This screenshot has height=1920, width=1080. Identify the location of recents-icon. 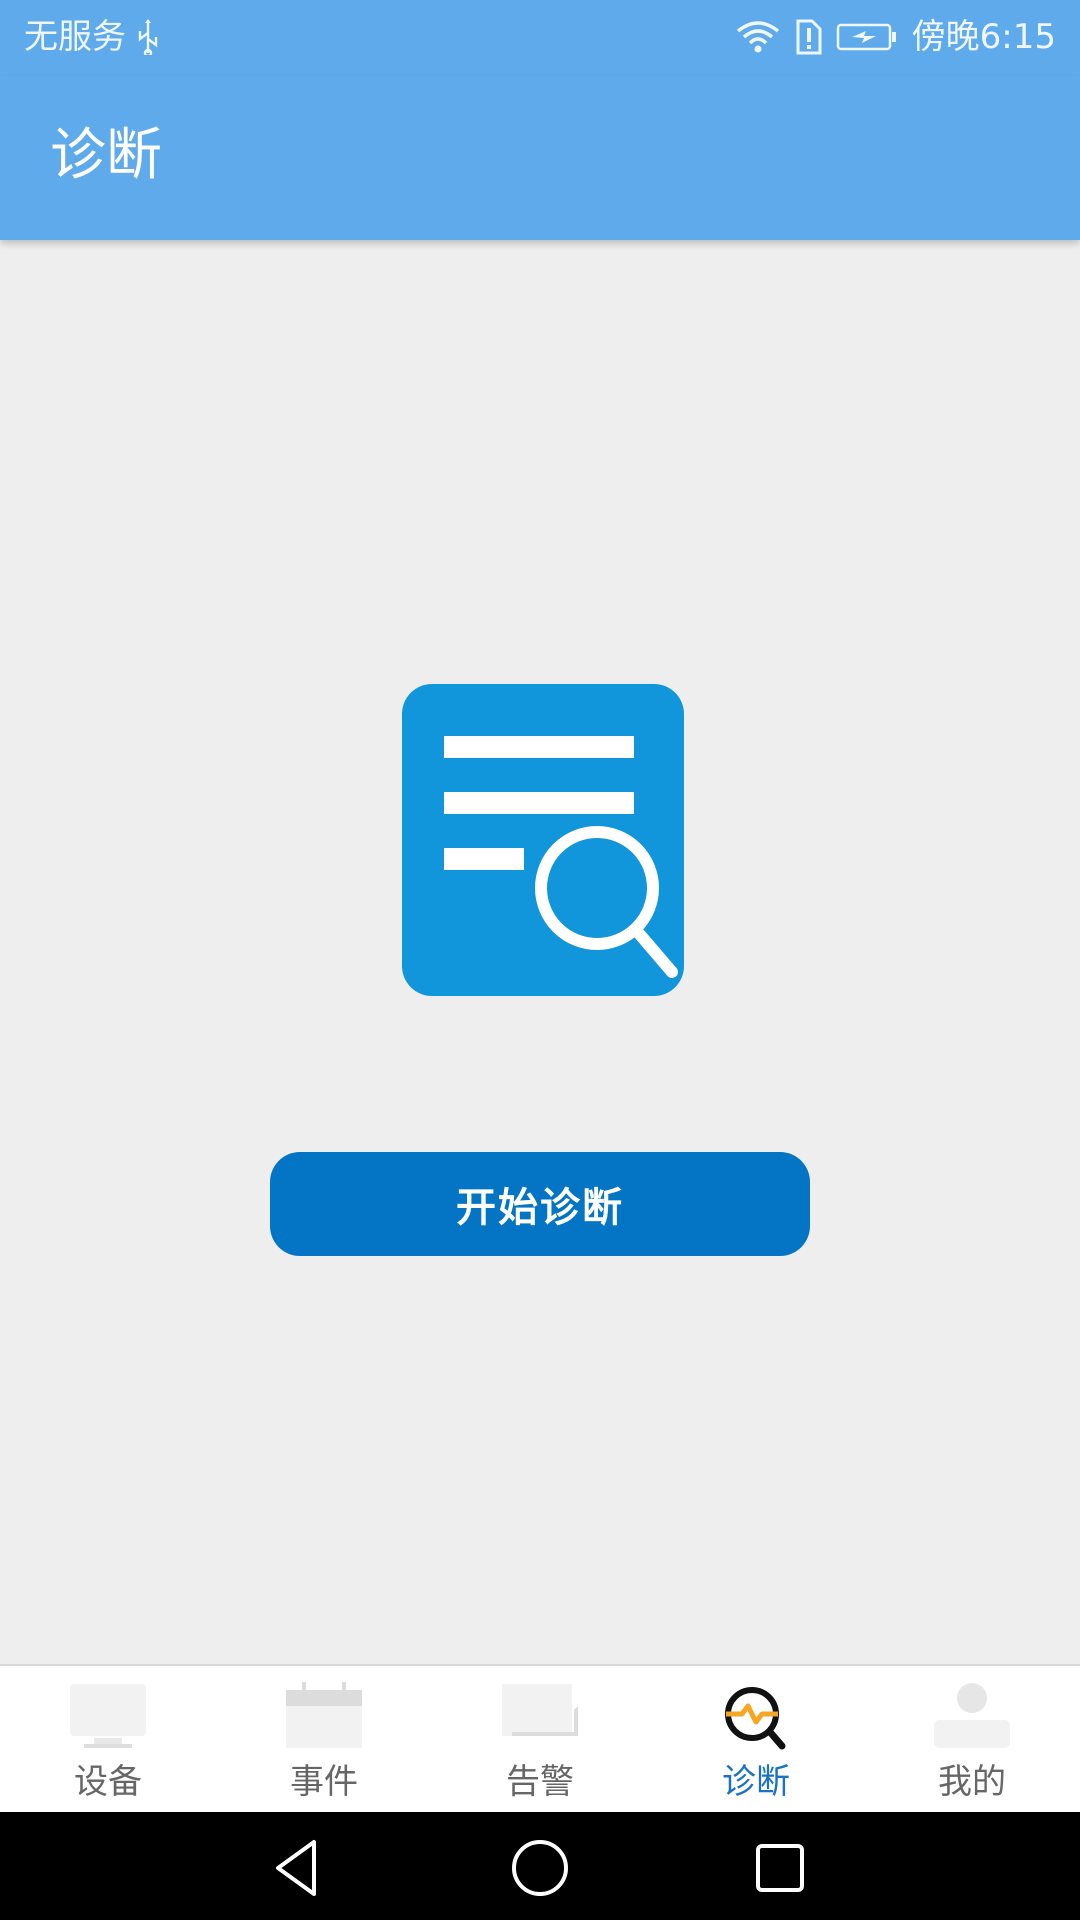
(780, 1868).